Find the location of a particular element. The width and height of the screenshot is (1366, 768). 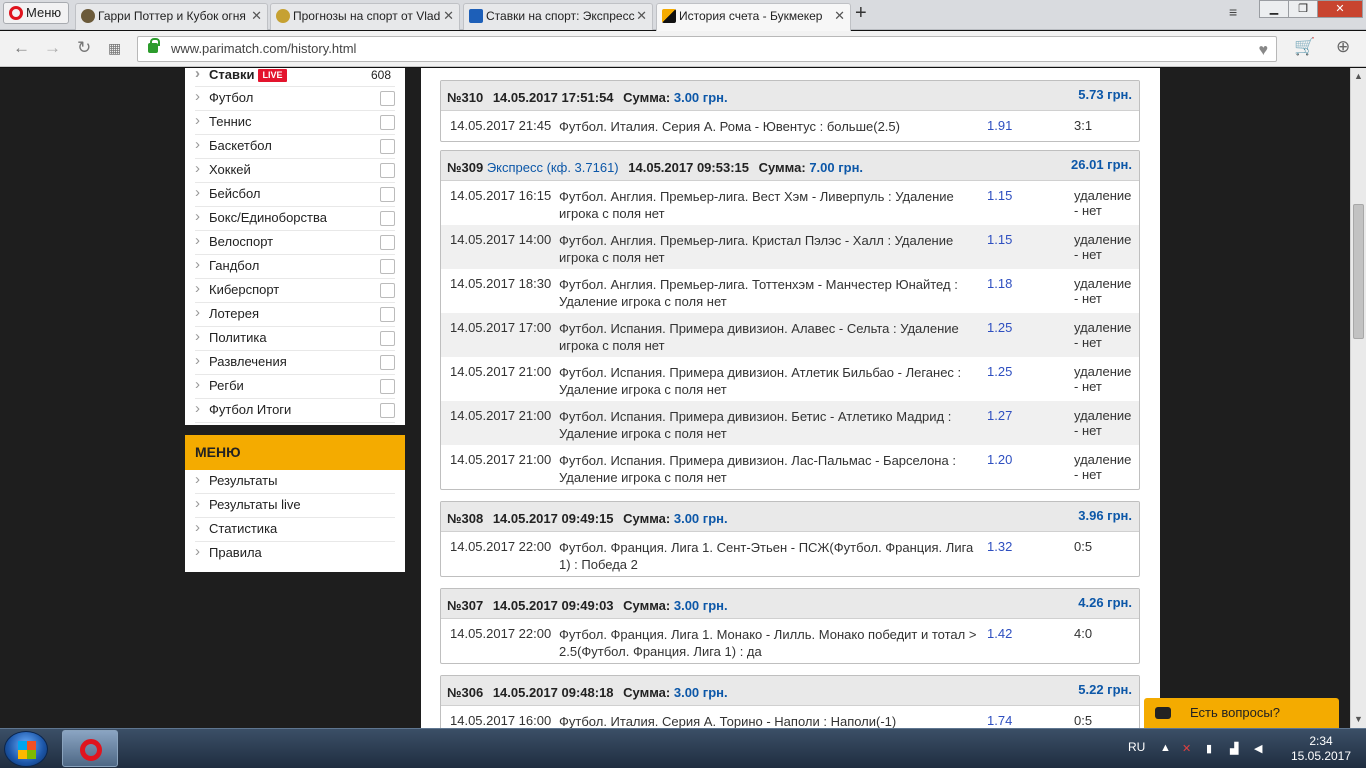

bet-sum: 7.00 грн. is located at coordinates (836, 167).